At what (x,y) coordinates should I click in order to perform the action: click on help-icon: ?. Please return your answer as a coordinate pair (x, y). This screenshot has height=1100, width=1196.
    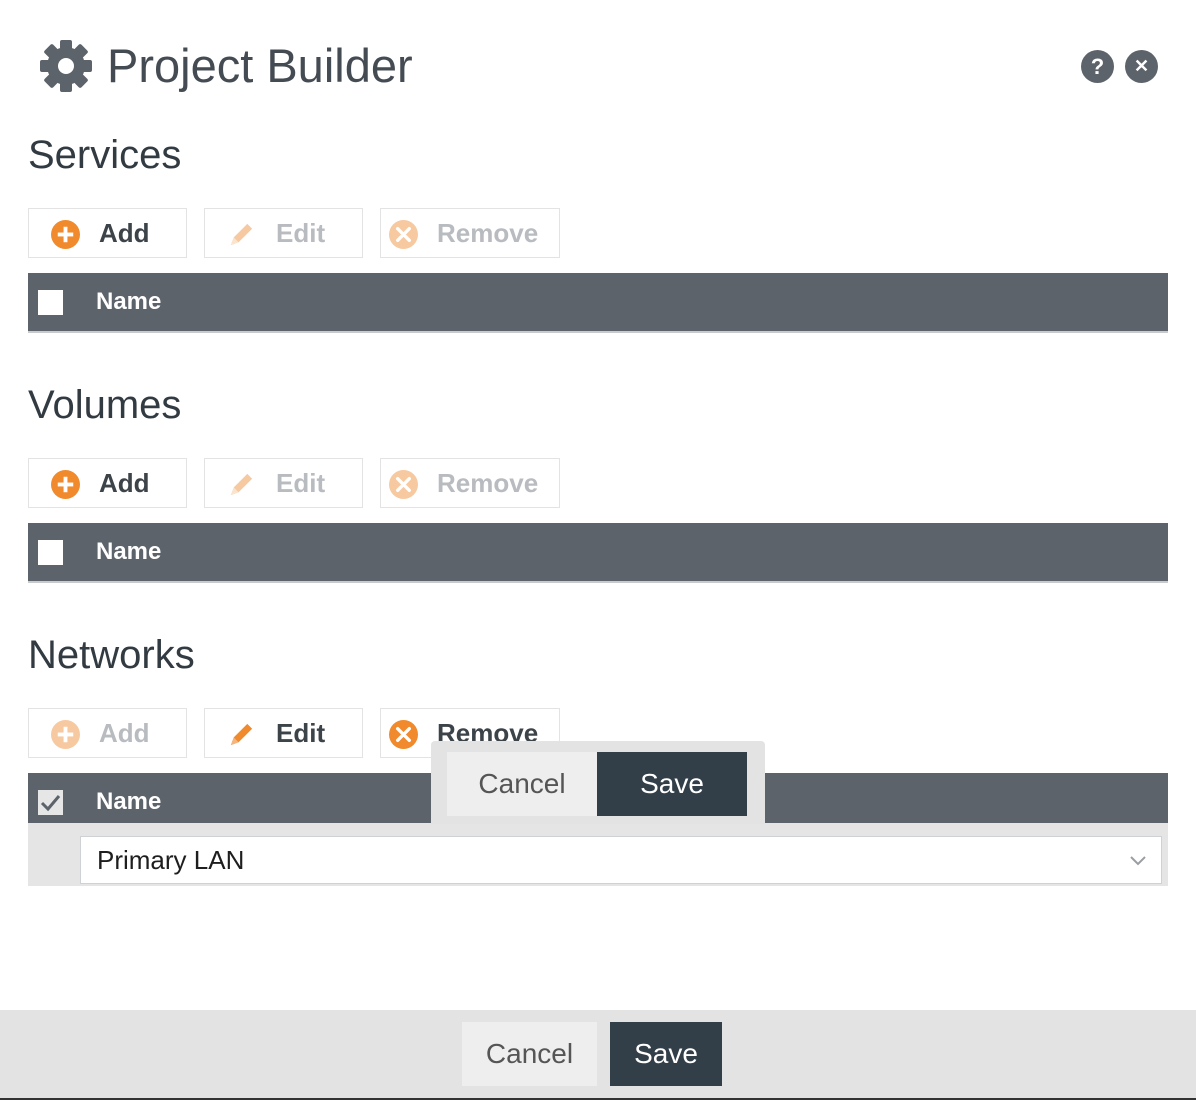
    Looking at the image, I should click on (1097, 66).